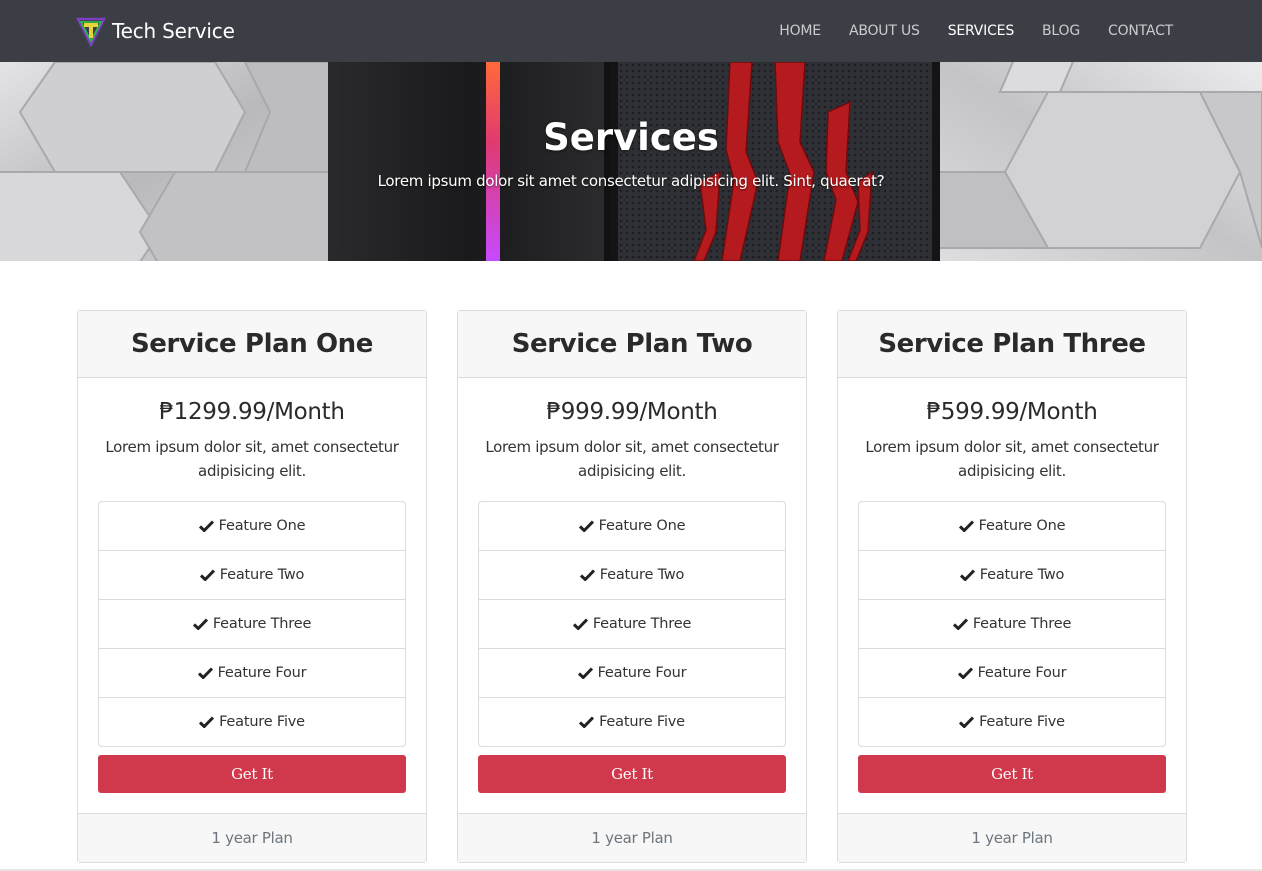 This screenshot has width=1262, height=871. I want to click on tech-logo-icon, so click(91, 32).